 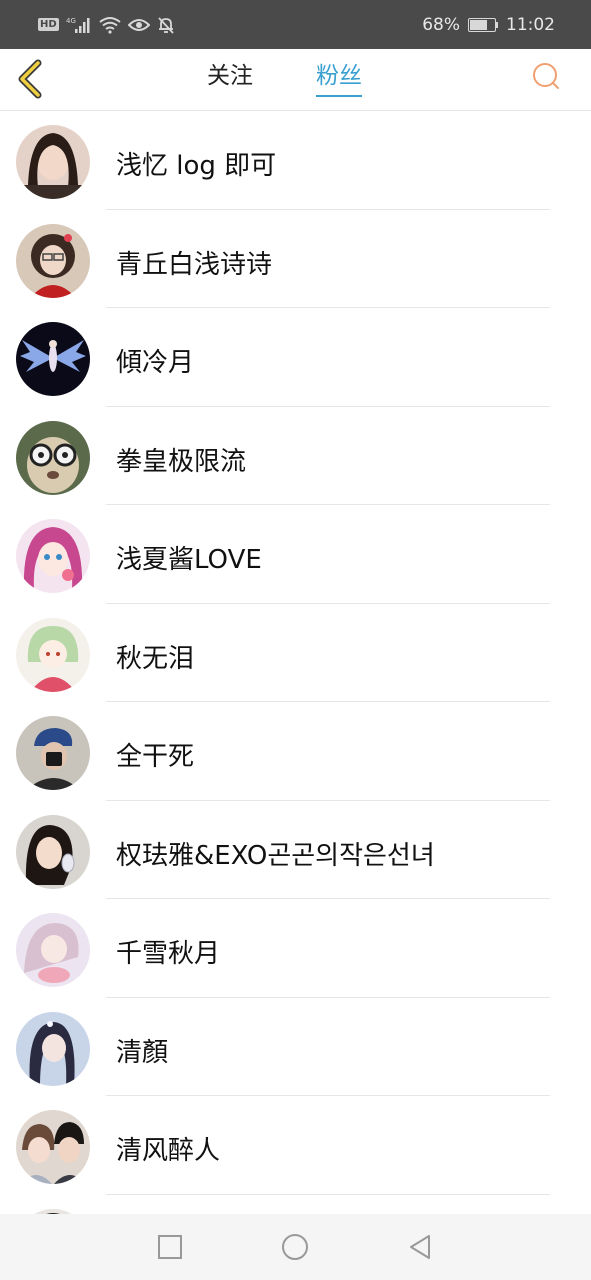 I want to click on fan-name: 全干死, so click(x=155, y=757).